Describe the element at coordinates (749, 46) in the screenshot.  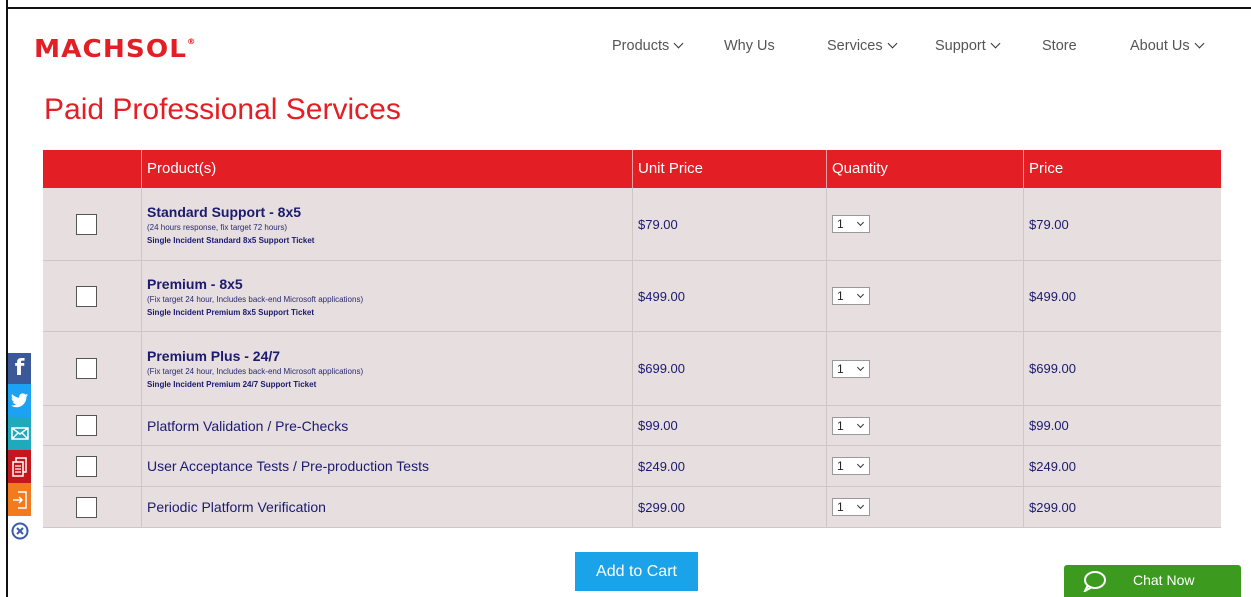
I see `nav-why-us: Why Us` at that location.